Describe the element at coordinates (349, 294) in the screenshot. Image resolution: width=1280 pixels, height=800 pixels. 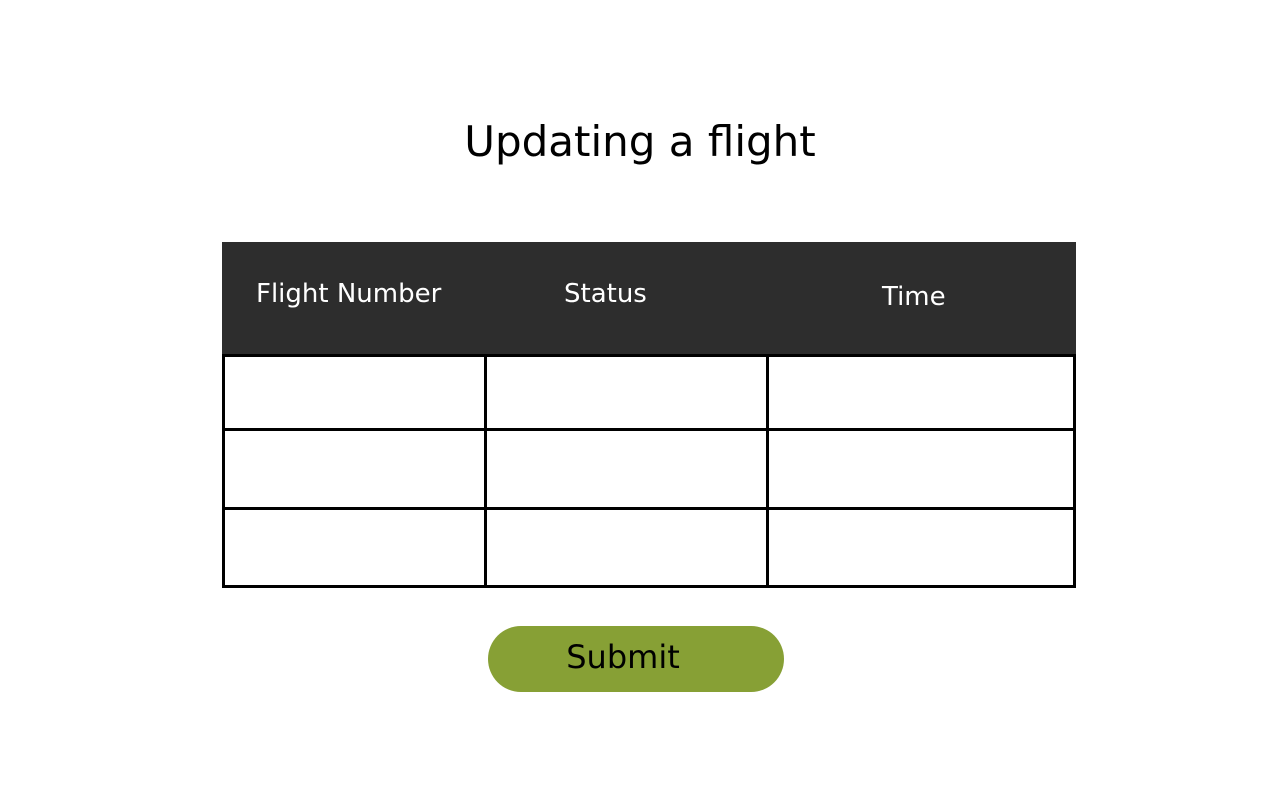
I see `column-header-flight-number: Flight Number` at that location.